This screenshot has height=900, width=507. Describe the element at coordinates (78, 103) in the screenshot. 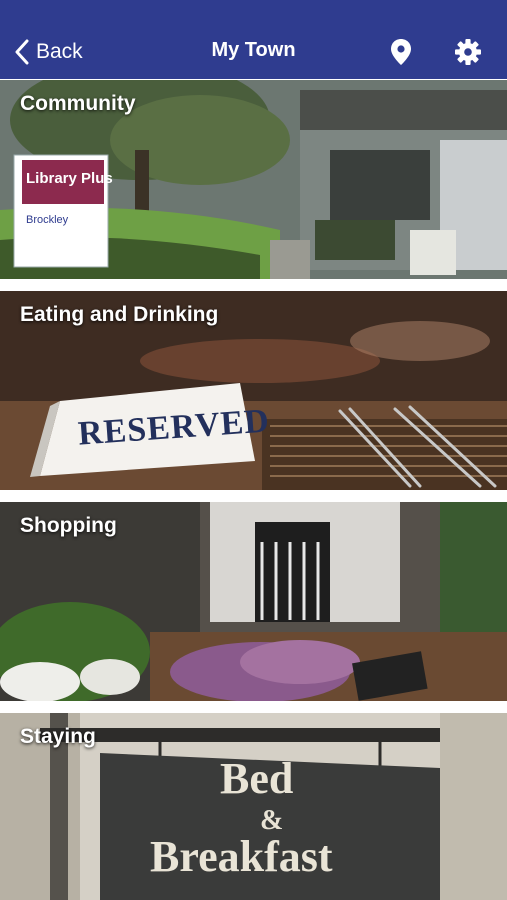

I see `tile-label: Community` at that location.